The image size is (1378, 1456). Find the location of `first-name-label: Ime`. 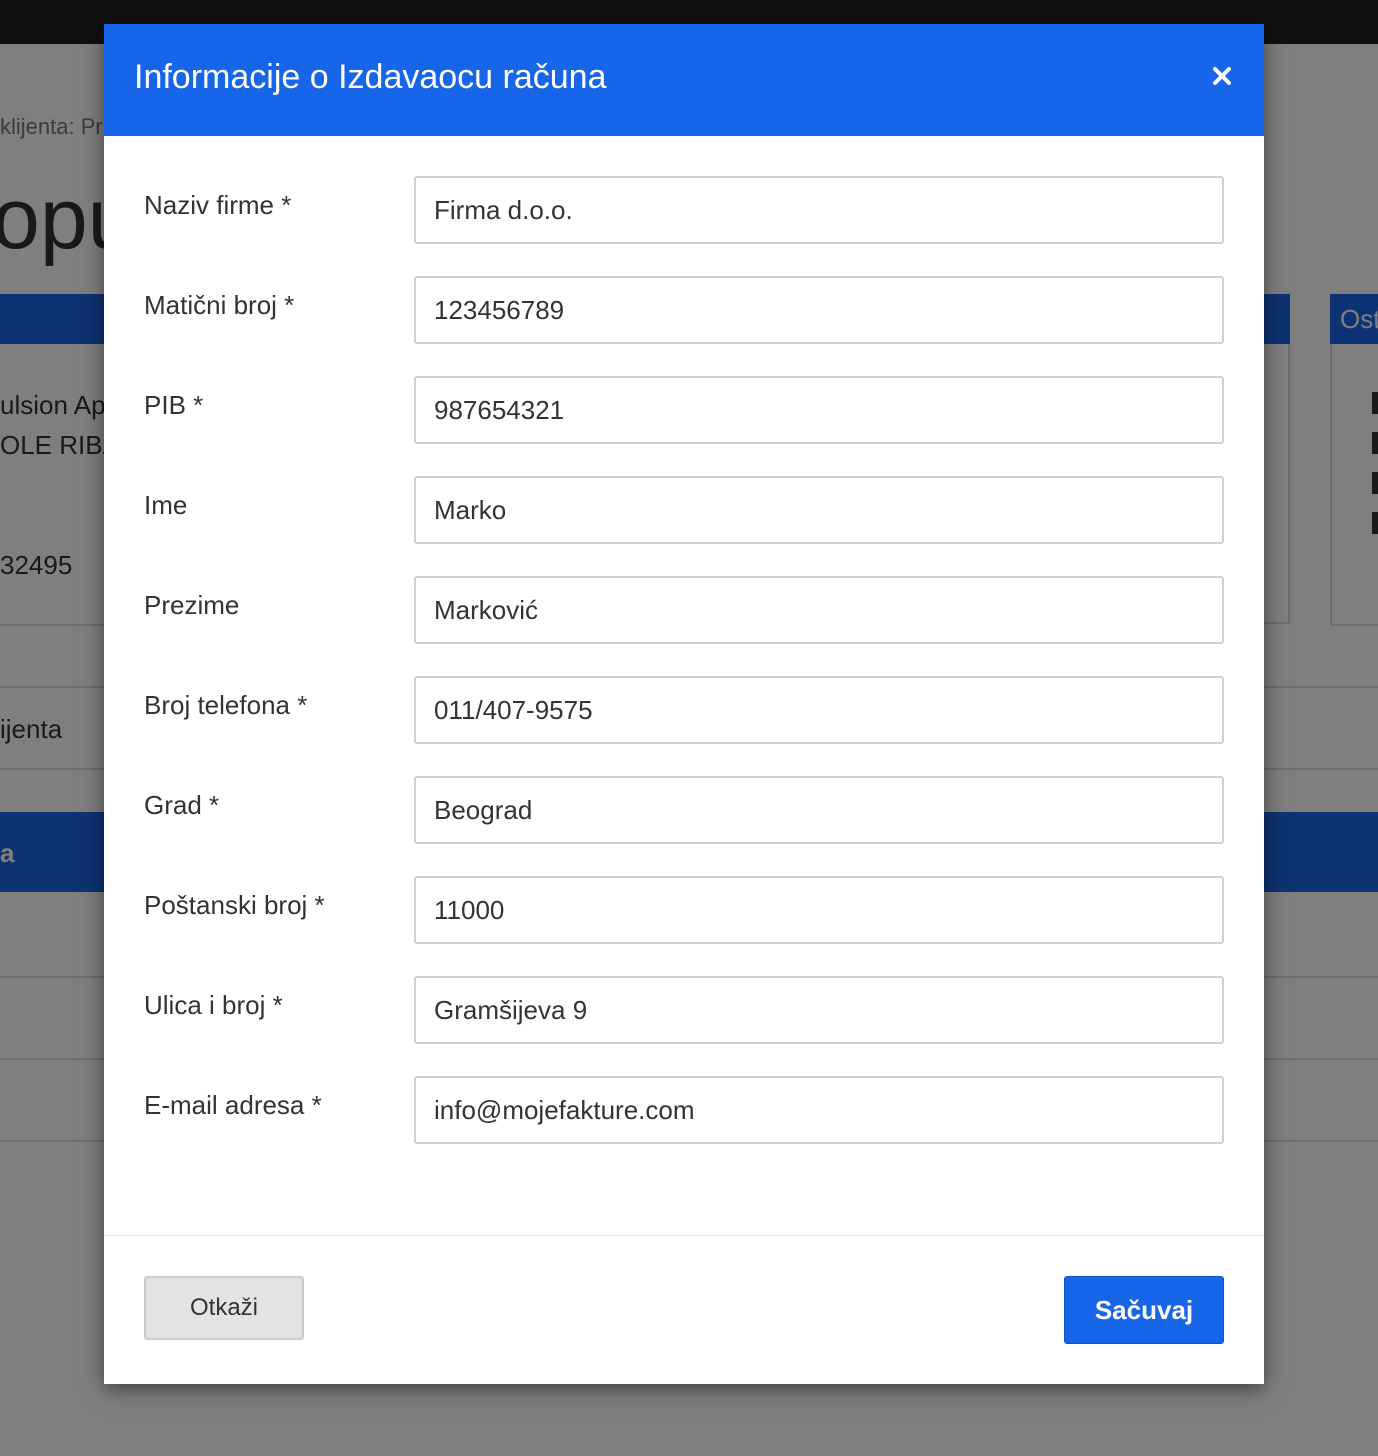

first-name-label: Ime is located at coordinates (166, 505).